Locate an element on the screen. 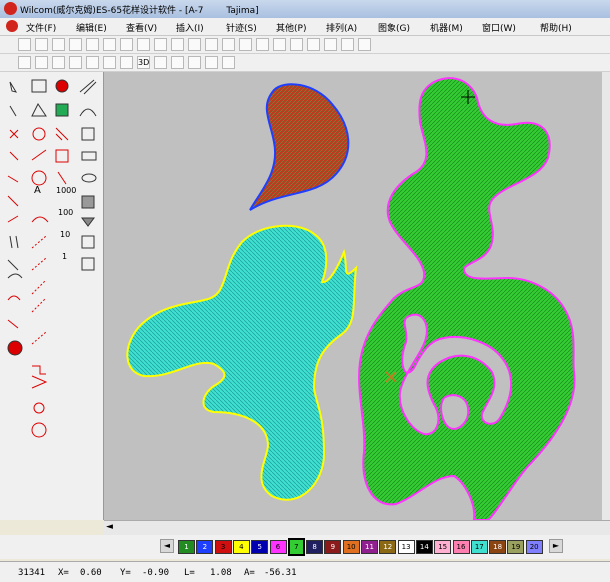 The height and width of the screenshot is (582, 610). run-icon is located at coordinates (58, 62).